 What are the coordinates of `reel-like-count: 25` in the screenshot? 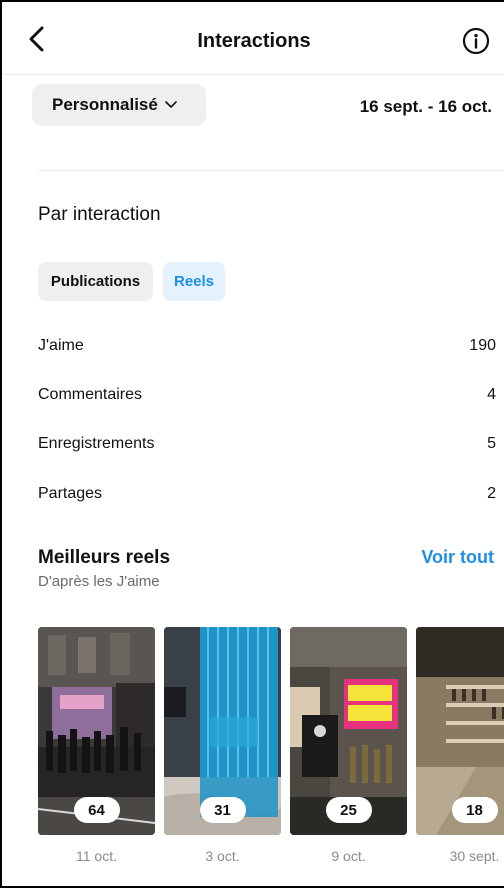 It's located at (348, 810).